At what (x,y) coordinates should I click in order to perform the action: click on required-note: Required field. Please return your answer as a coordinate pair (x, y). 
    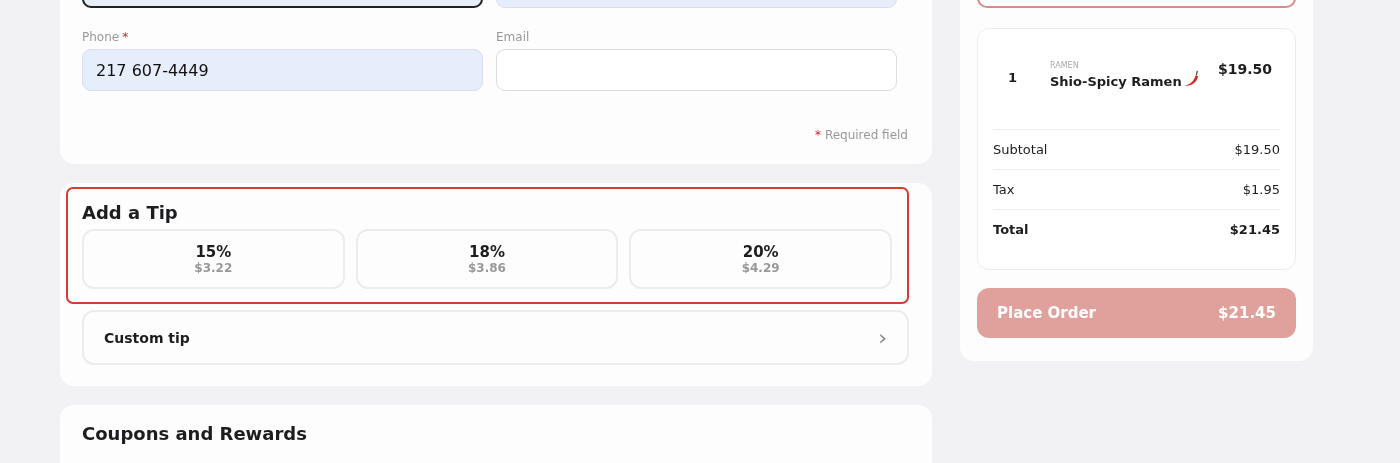
    Looking at the image, I should click on (866, 135).